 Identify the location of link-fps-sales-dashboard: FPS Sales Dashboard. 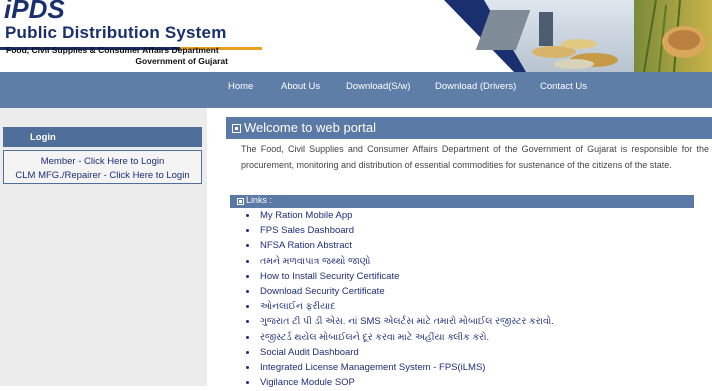
(307, 230).